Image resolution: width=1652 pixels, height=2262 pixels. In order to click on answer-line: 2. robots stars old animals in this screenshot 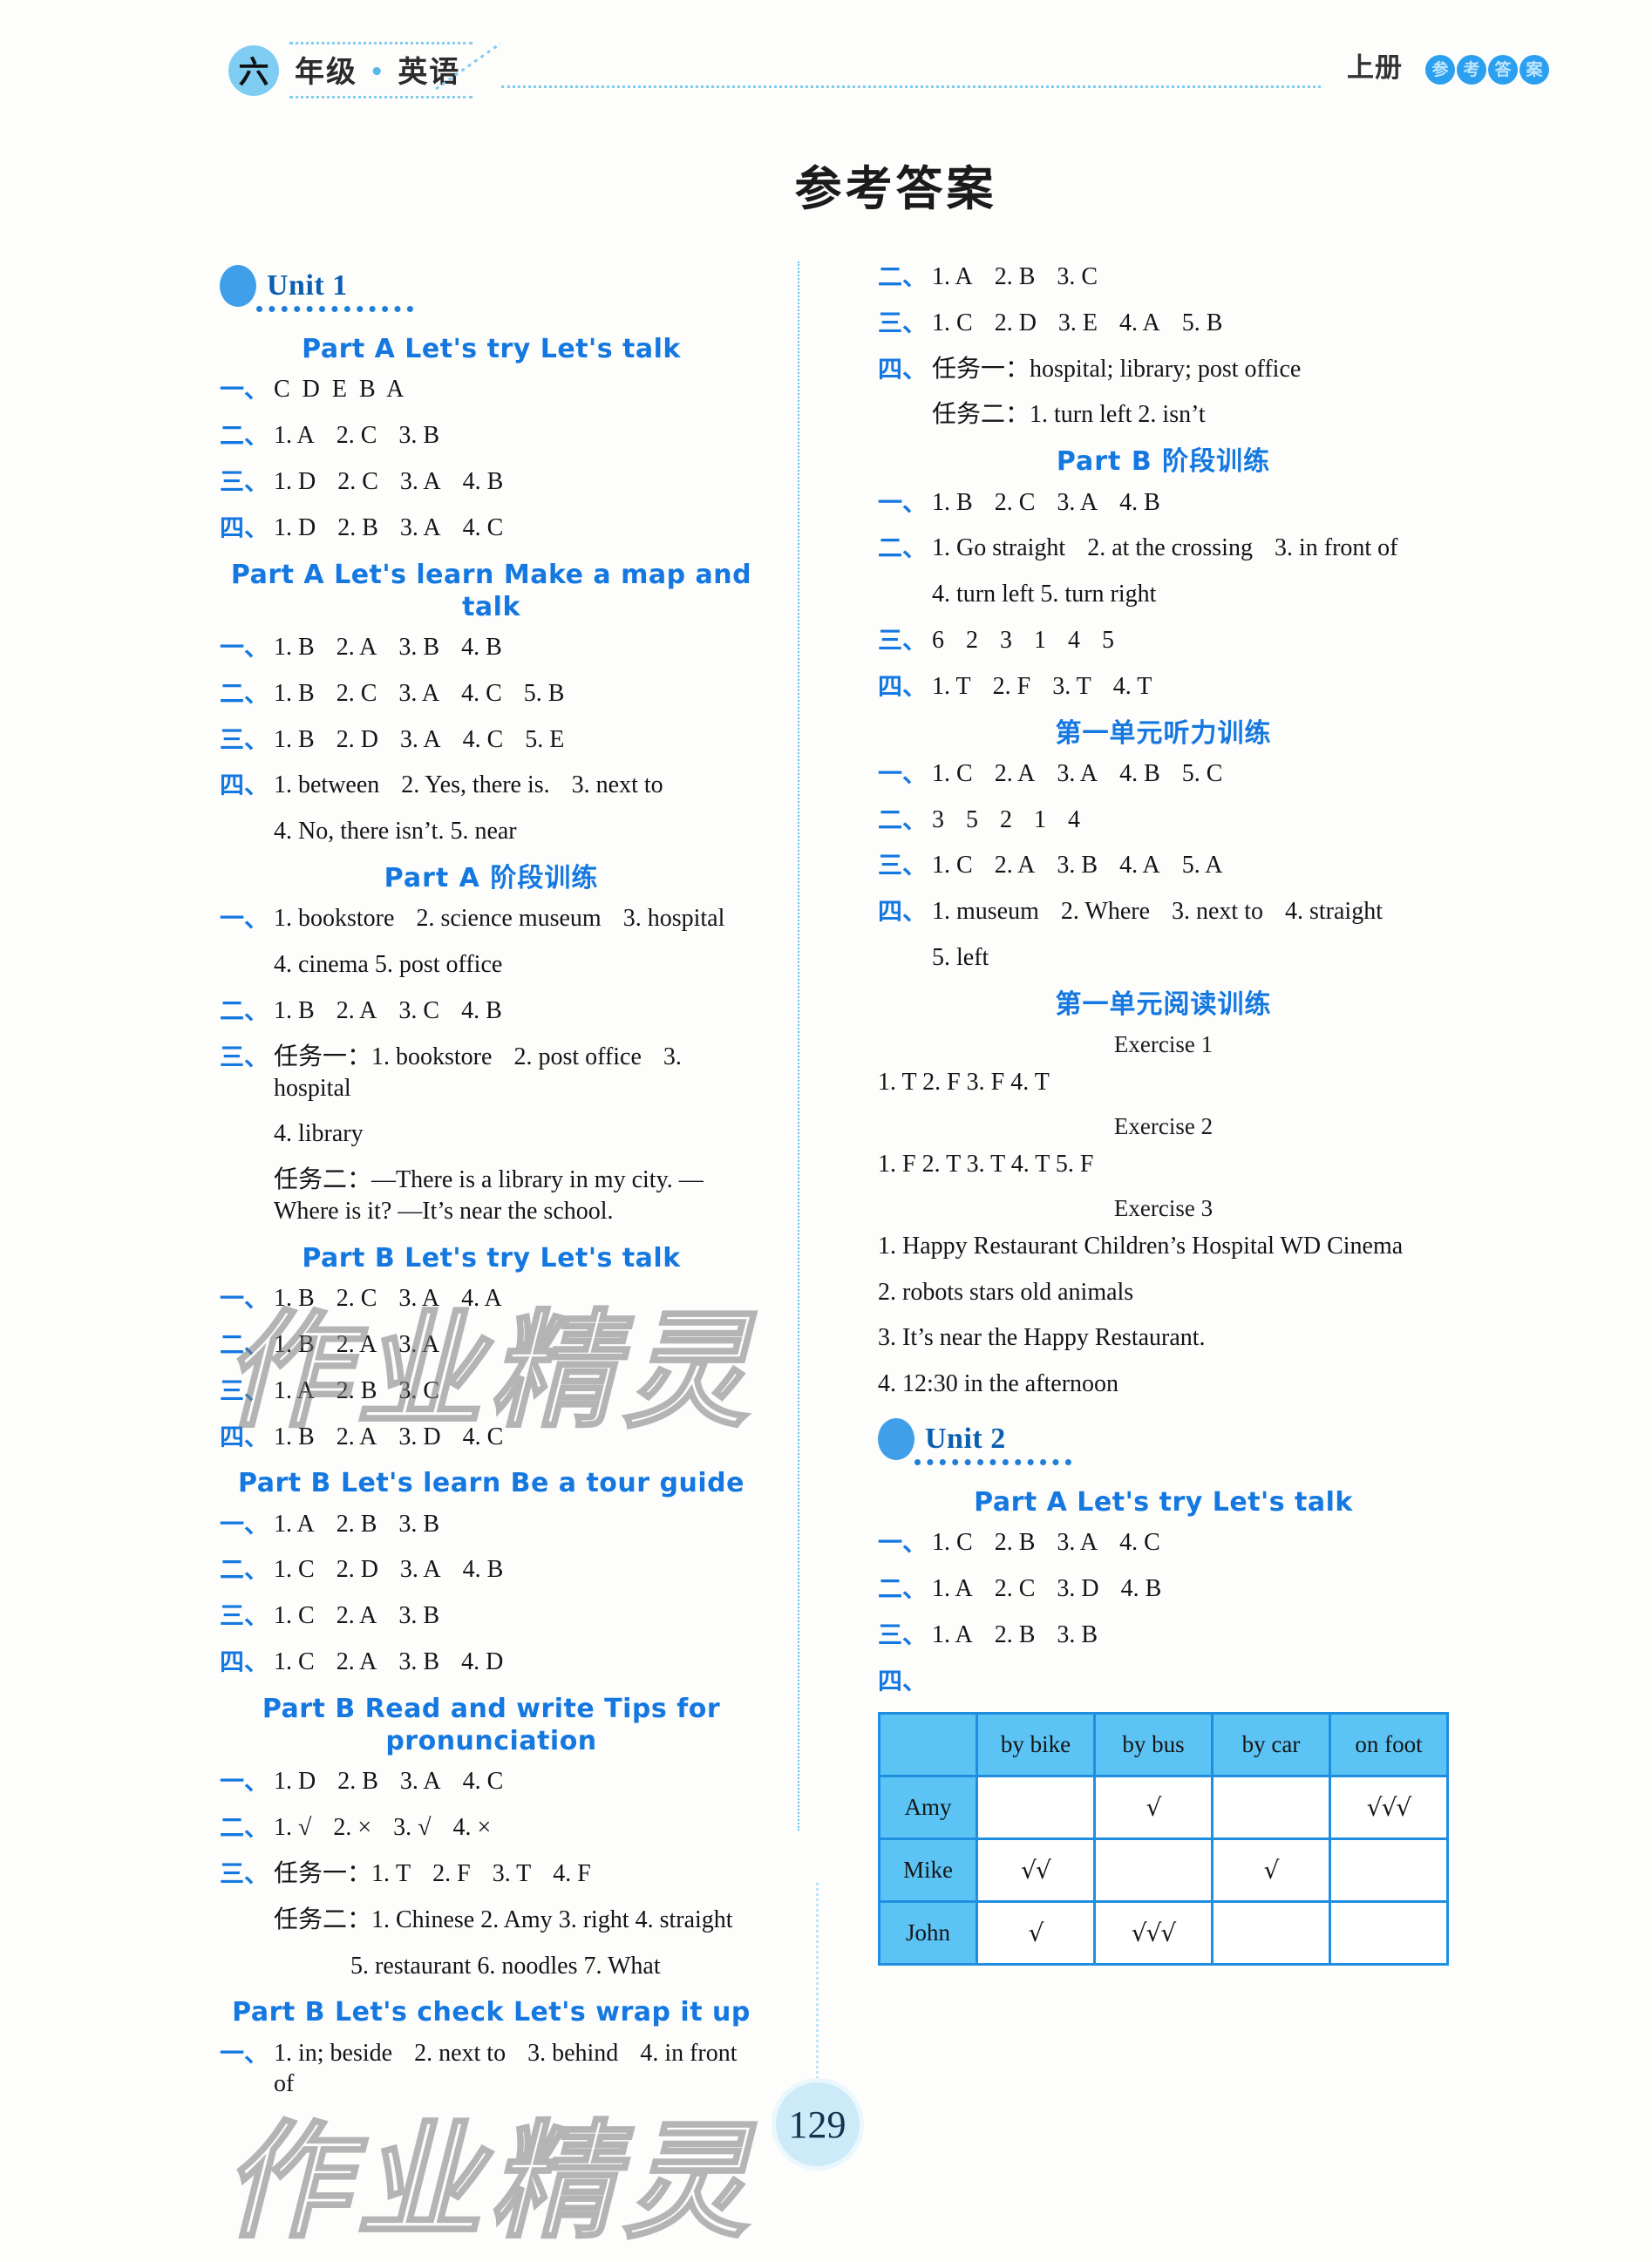, I will do `click(1006, 1292)`.